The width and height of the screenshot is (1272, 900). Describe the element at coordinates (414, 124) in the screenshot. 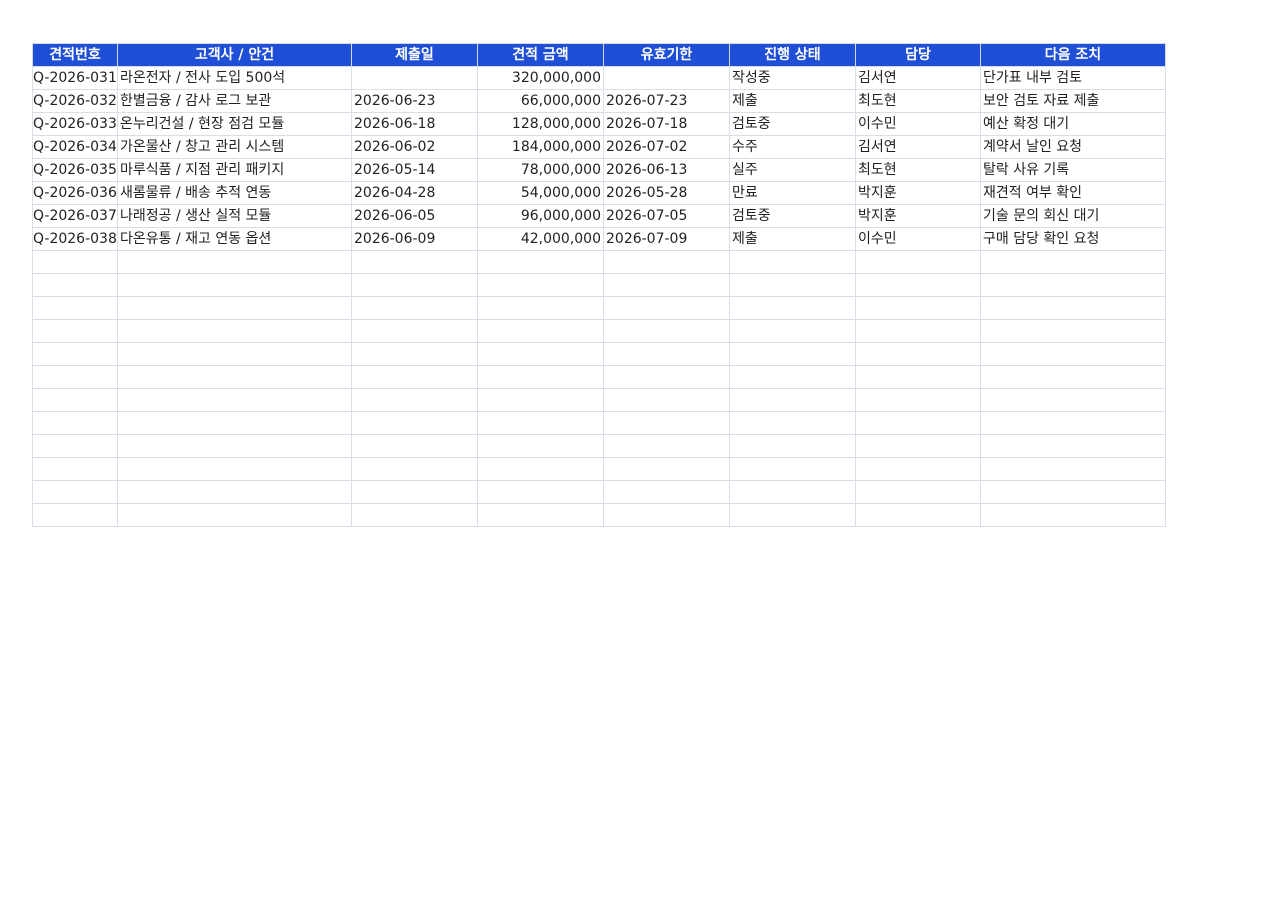

I see `cell-submit-date: 2026-06-18` at that location.